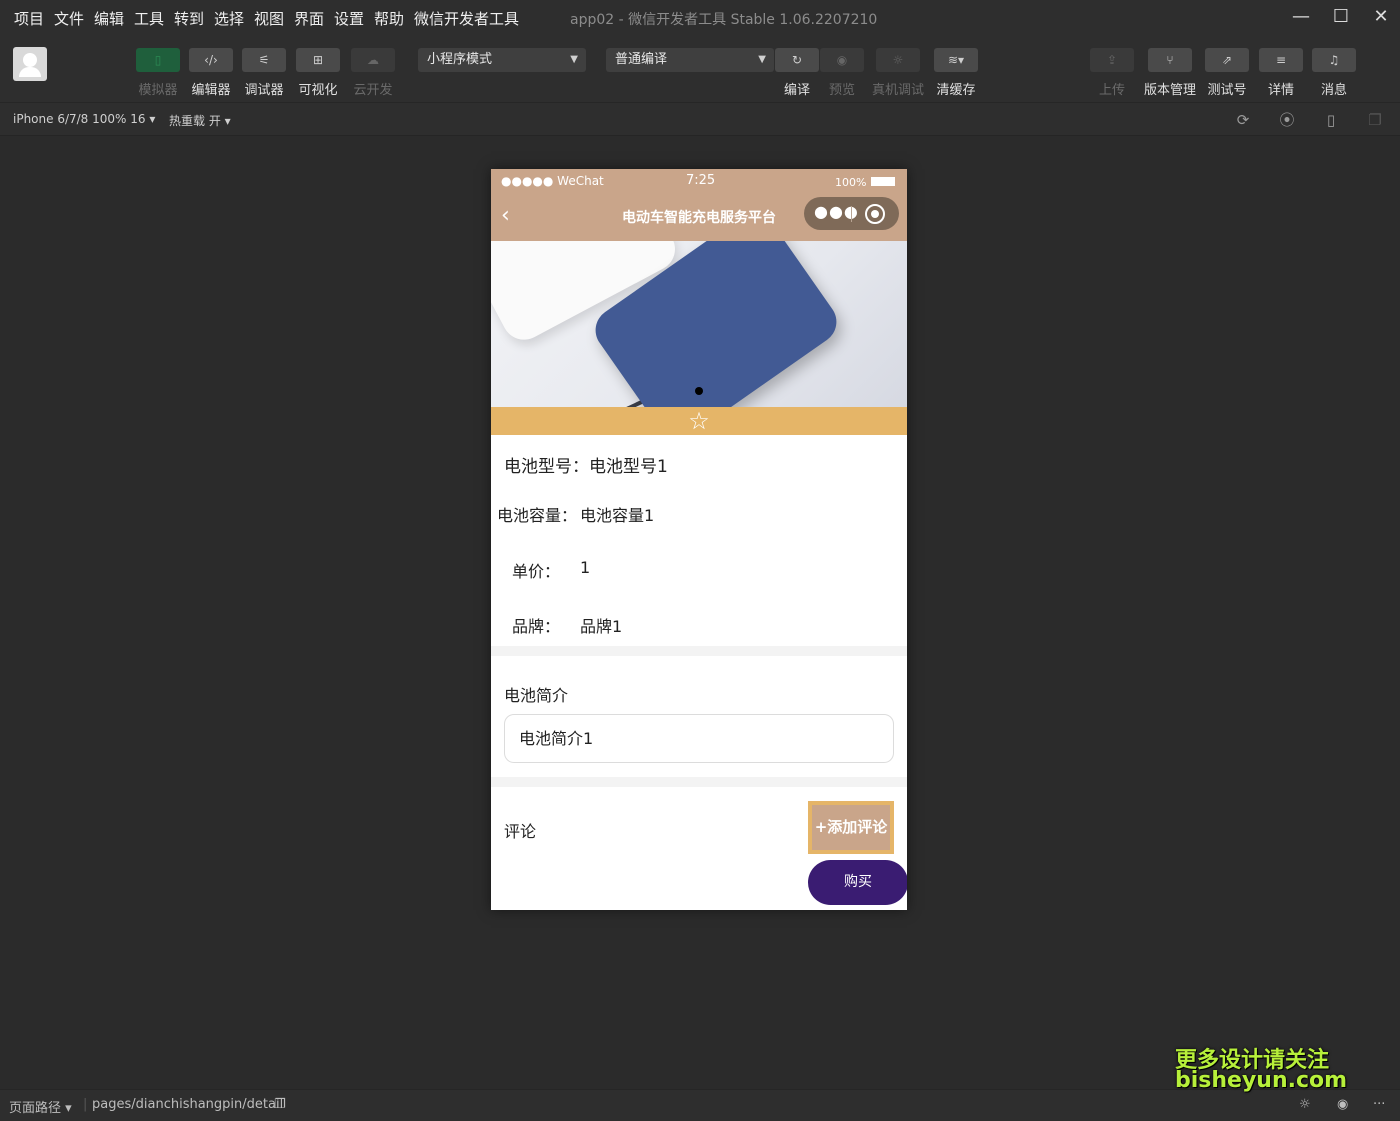  I want to click on external-link-icon: ⇗, so click(1227, 60).